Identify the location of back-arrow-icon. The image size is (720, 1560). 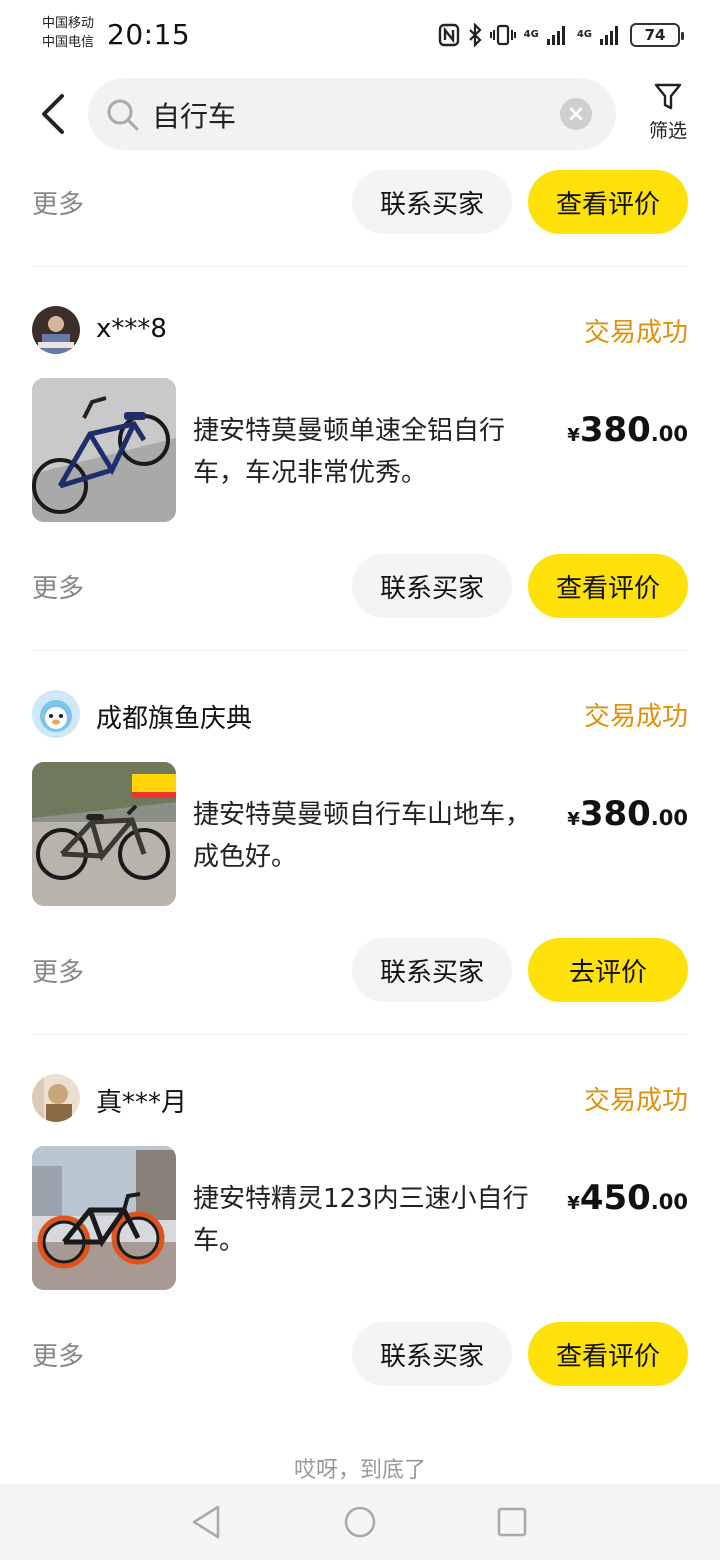
(53, 114).